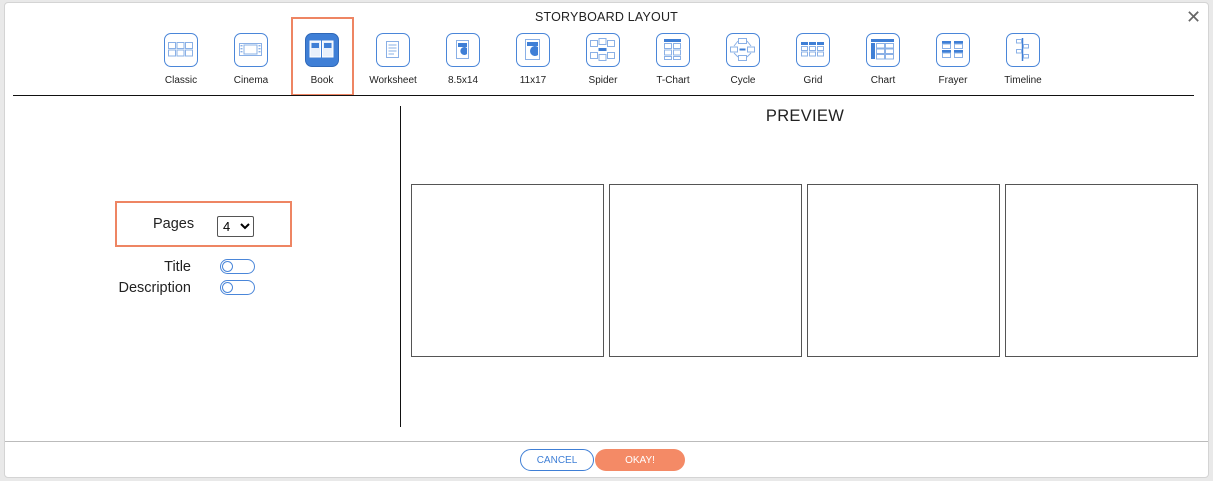 Image resolution: width=1213 pixels, height=481 pixels. Describe the element at coordinates (603, 50) in the screenshot. I see `spider-layout-icon` at that location.